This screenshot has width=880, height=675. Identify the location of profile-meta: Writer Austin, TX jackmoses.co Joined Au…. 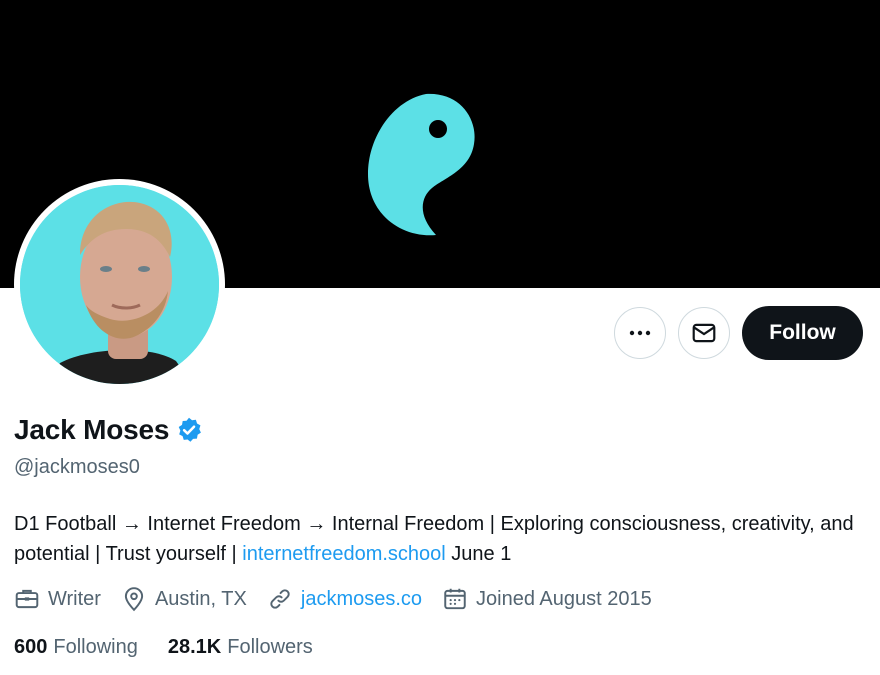
(333, 599).